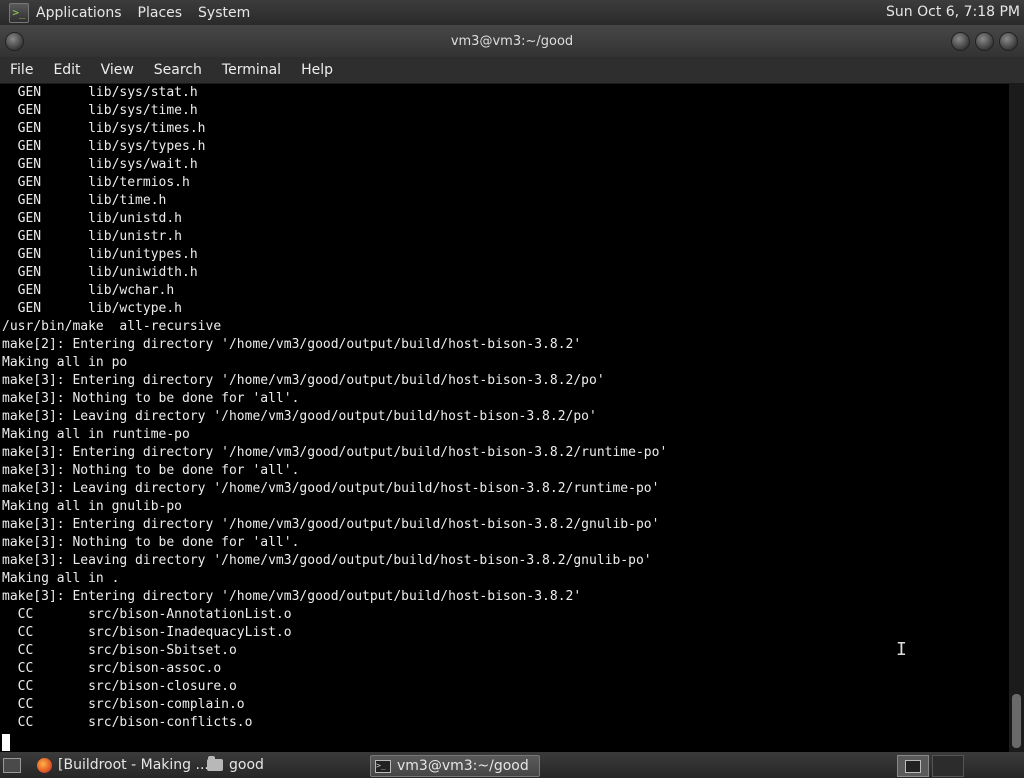 The image size is (1024, 778). I want to click on taskbar-item-label: vm3@vm3:~/good, so click(463, 766).